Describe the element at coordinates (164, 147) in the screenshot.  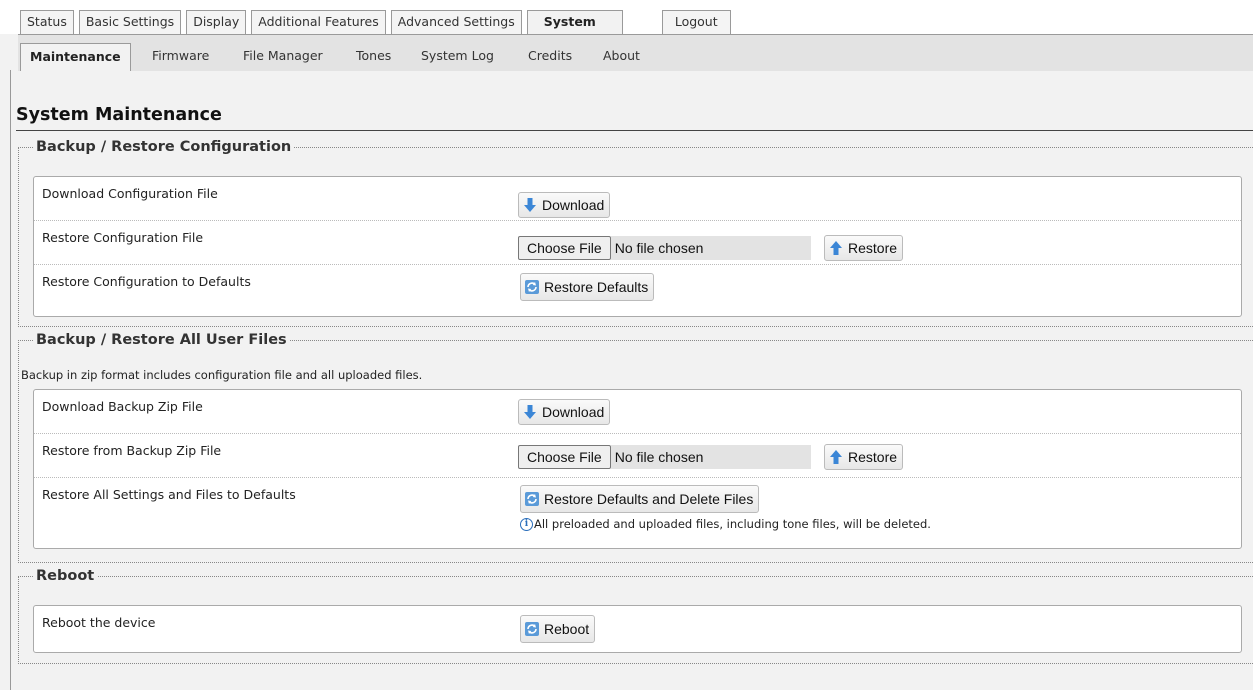
I see `section-legend: Backup / Restore Configuration` at that location.